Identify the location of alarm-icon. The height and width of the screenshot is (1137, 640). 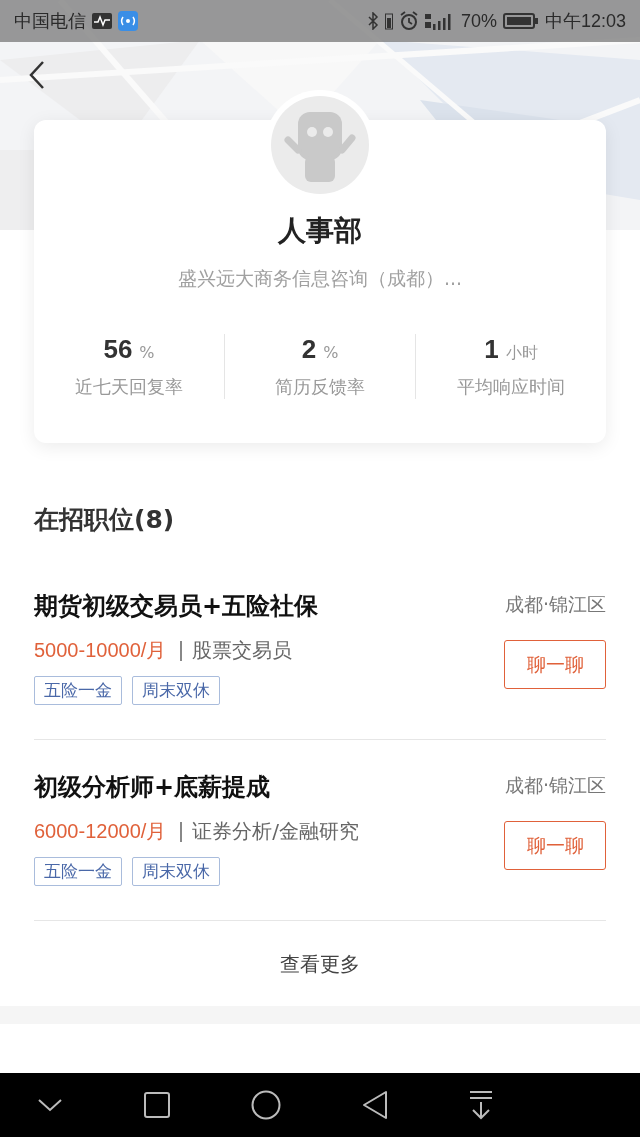
(408, 21).